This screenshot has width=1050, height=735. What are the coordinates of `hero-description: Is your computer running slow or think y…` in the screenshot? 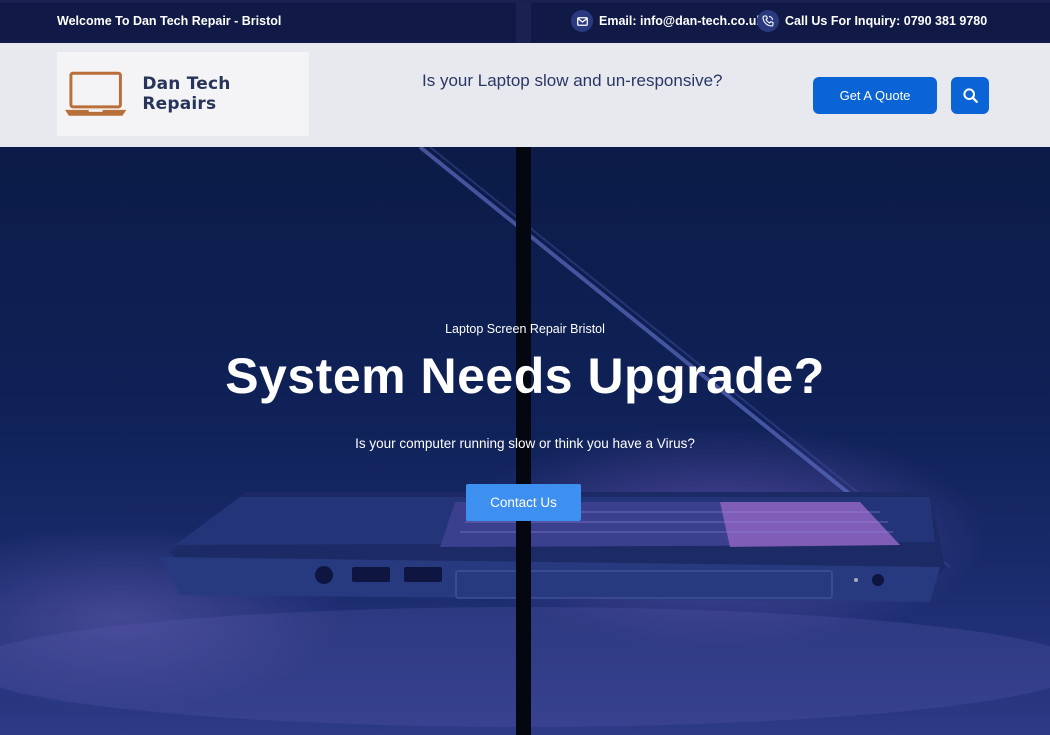 It's located at (525, 443).